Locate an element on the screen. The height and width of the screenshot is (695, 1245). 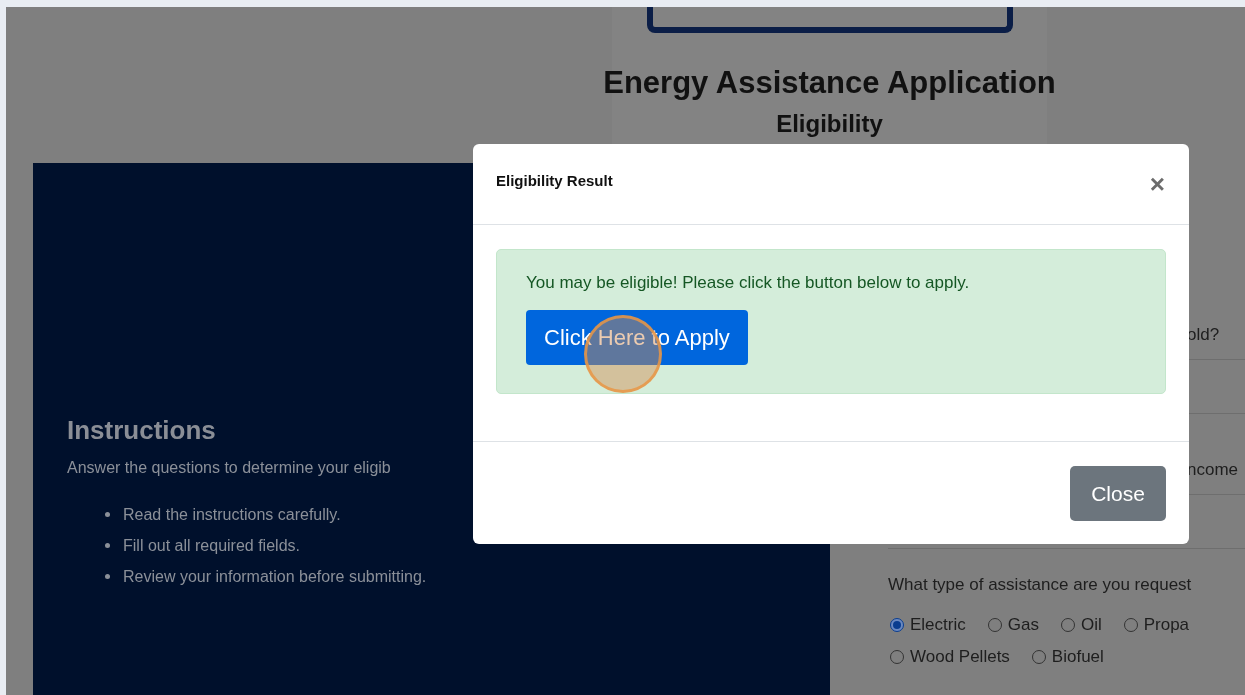
instructions-text: Answer the questions to determine your eligib is located at coordinates (229, 468).